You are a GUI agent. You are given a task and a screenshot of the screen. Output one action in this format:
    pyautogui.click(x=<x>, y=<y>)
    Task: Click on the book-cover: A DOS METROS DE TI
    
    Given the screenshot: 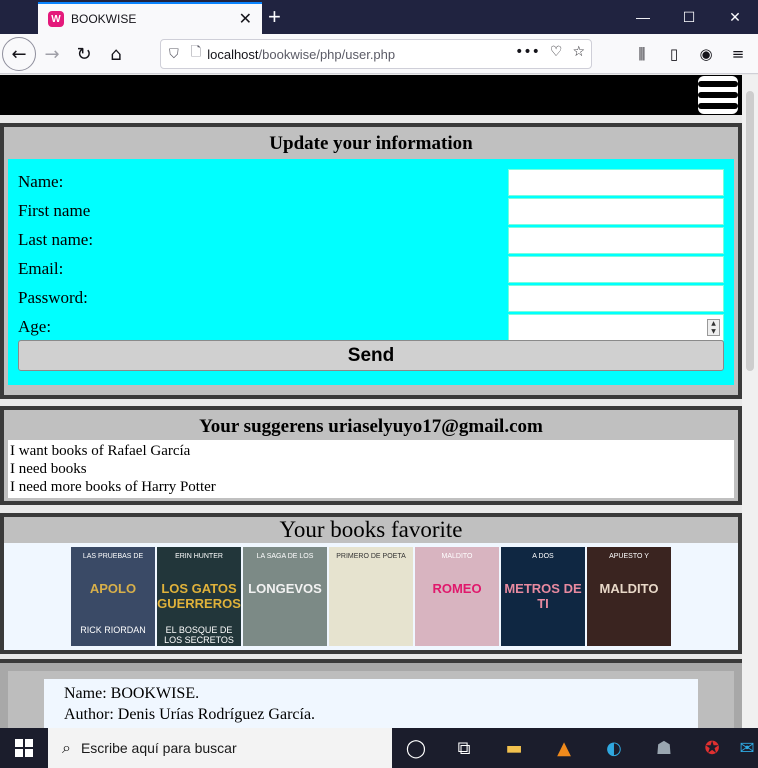 What is the action you would take?
    pyautogui.click(x=543, y=596)
    